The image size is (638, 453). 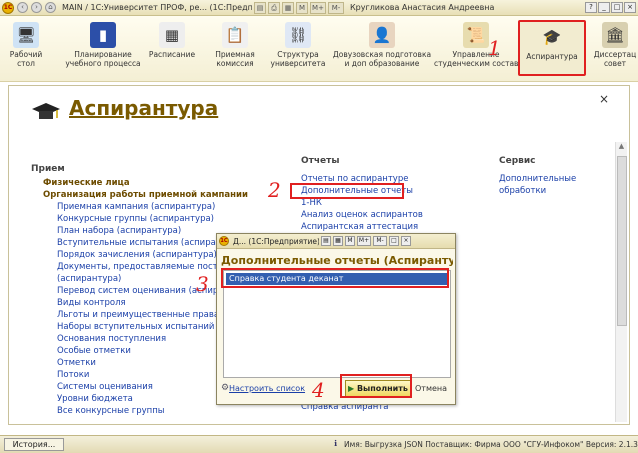 I want to click on left-link: Системы оценивания, so click(x=105, y=387).